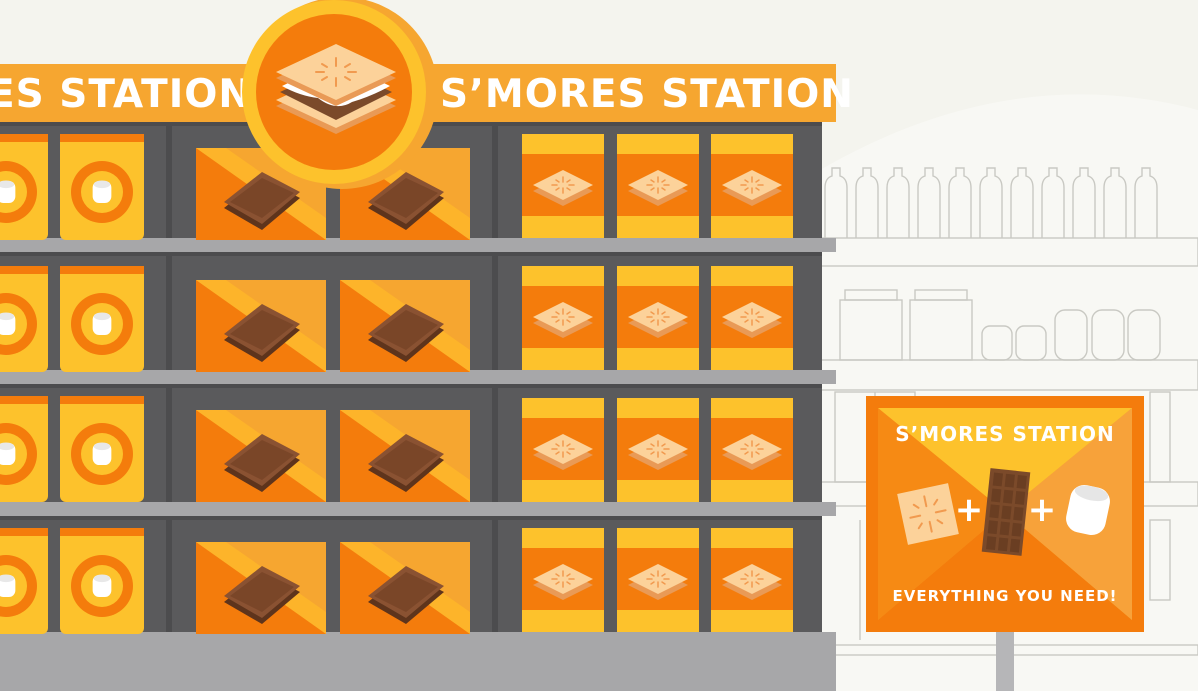  What do you see at coordinates (969, 510) in the screenshot?
I see `sign-plus-1: +` at bounding box center [969, 510].